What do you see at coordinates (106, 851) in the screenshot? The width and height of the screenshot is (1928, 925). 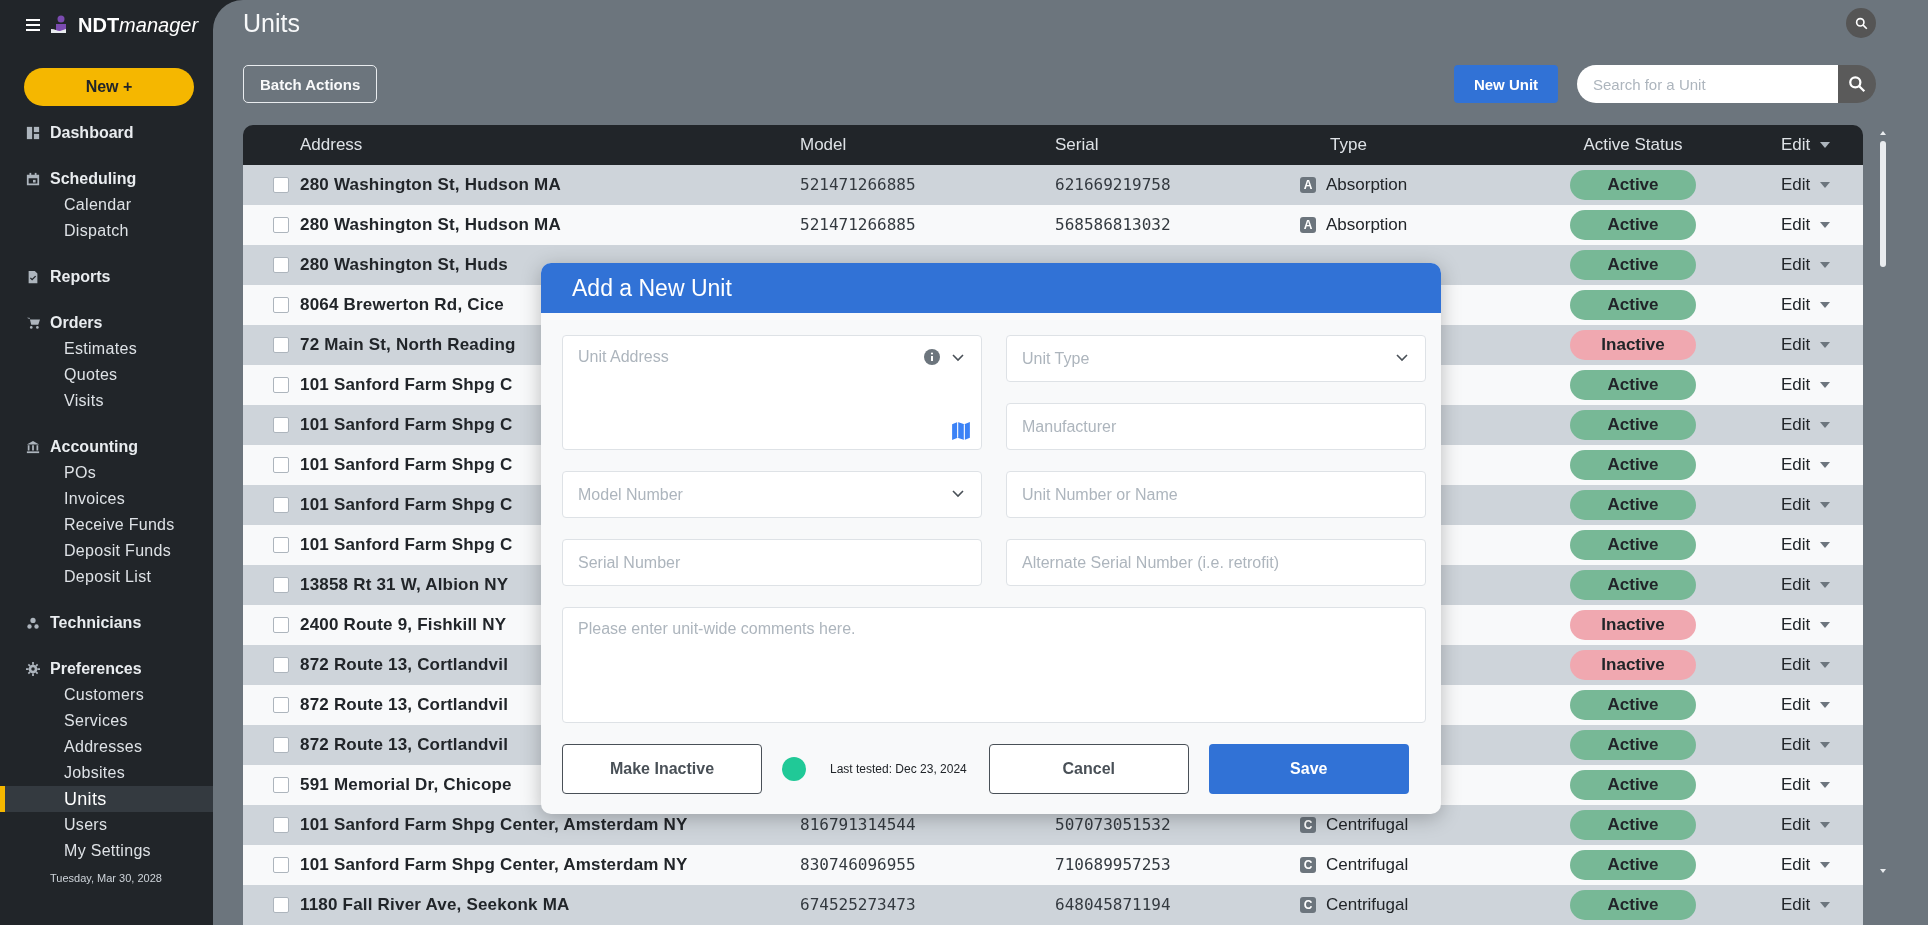 I see `nav-item: My Settings` at bounding box center [106, 851].